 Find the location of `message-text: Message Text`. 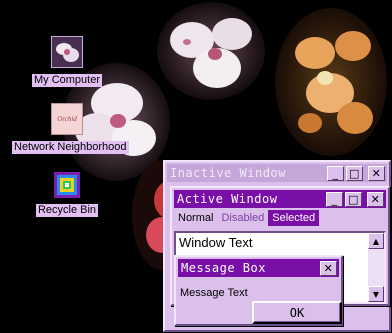

message-text: Message Text is located at coordinates (214, 293).